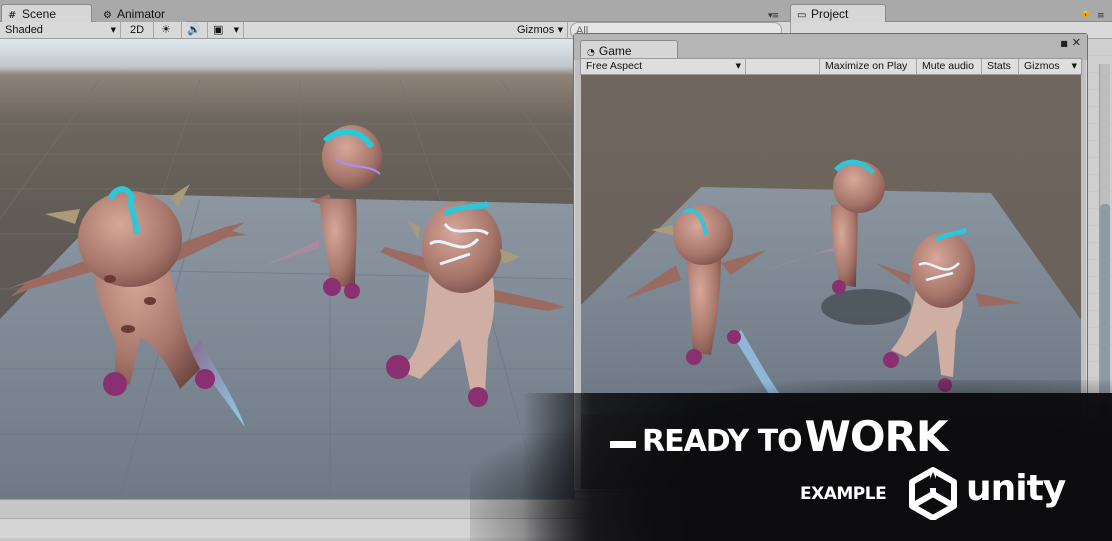 This screenshot has height=541, width=1112. I want to click on animator-icon: ⚙, so click(107, 15).